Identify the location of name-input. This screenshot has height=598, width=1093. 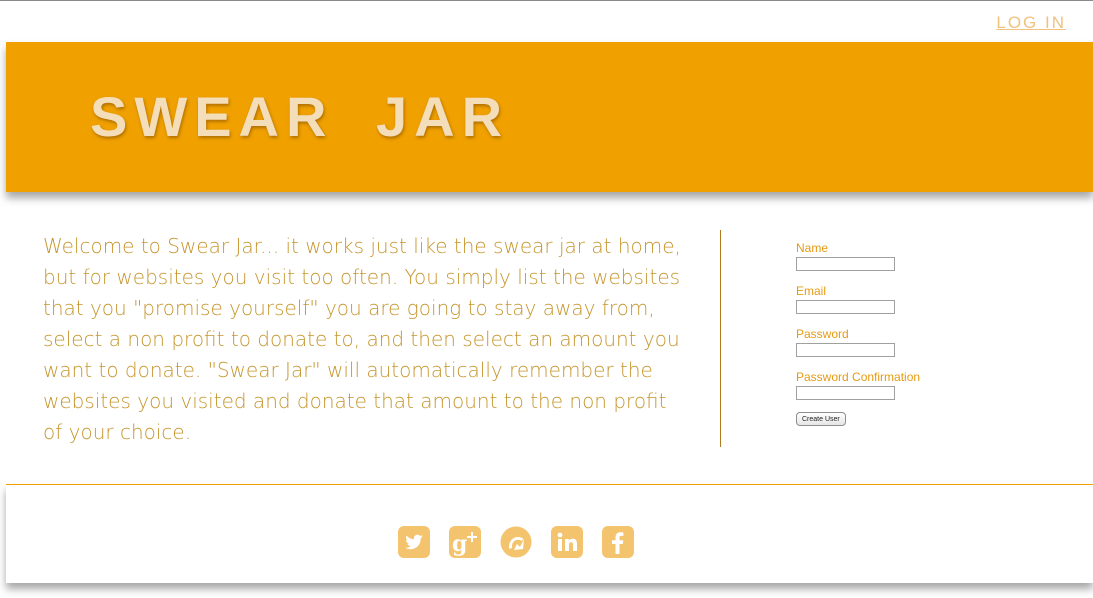
(845, 264).